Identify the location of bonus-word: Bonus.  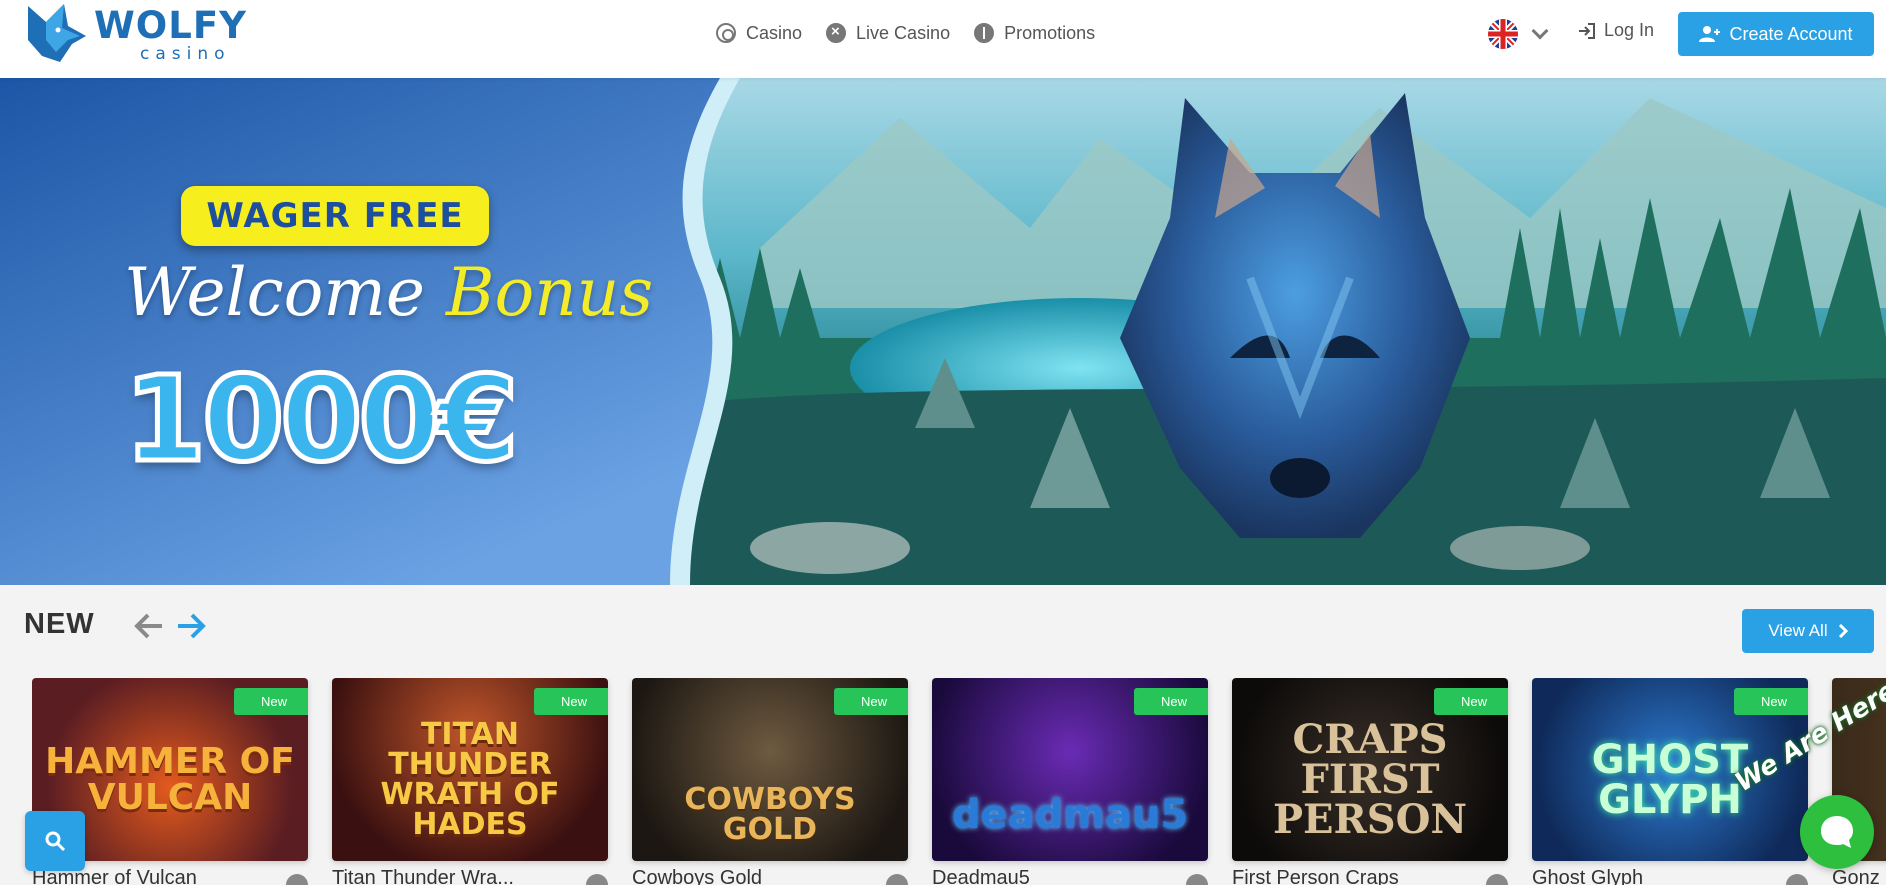
(549, 292).